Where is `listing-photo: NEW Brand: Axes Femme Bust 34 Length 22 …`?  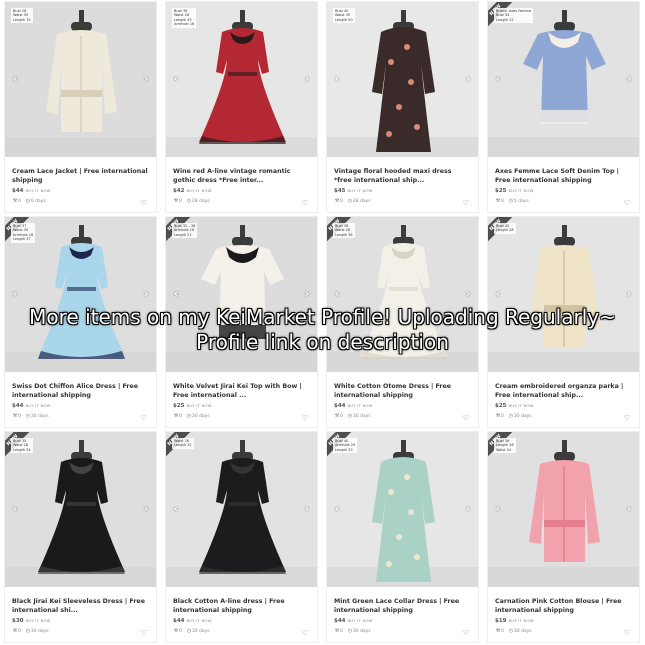 listing-photo: NEW Brand: Axes Femme Bust 34 Length 22 … is located at coordinates (563, 79).